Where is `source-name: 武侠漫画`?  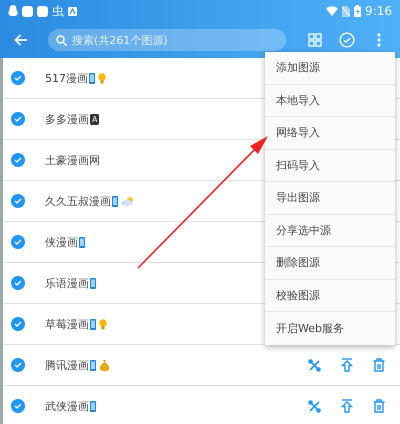
source-name: 武侠漫画 is located at coordinates (67, 406).